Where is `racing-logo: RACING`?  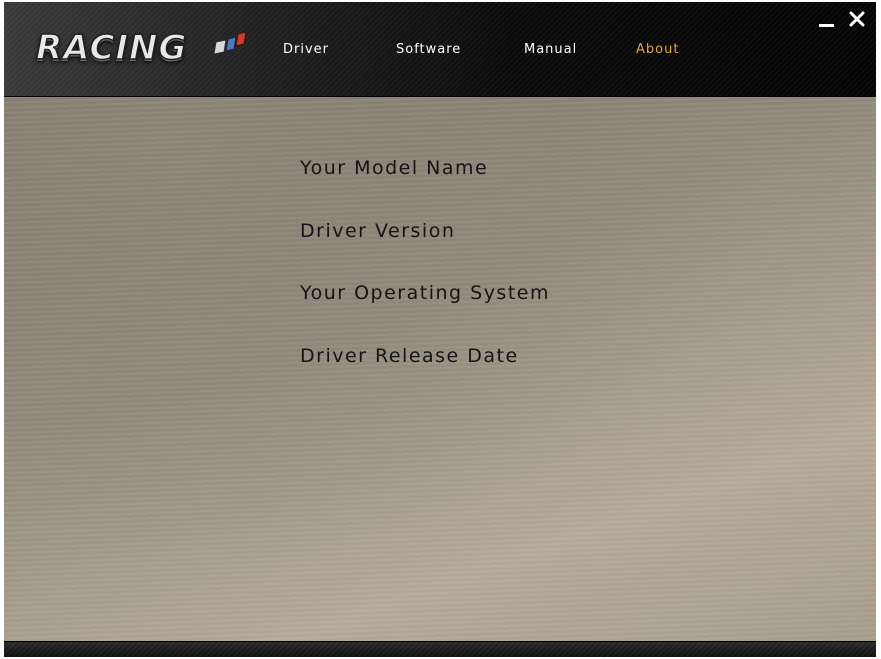
racing-logo: RACING is located at coordinates (144, 51).